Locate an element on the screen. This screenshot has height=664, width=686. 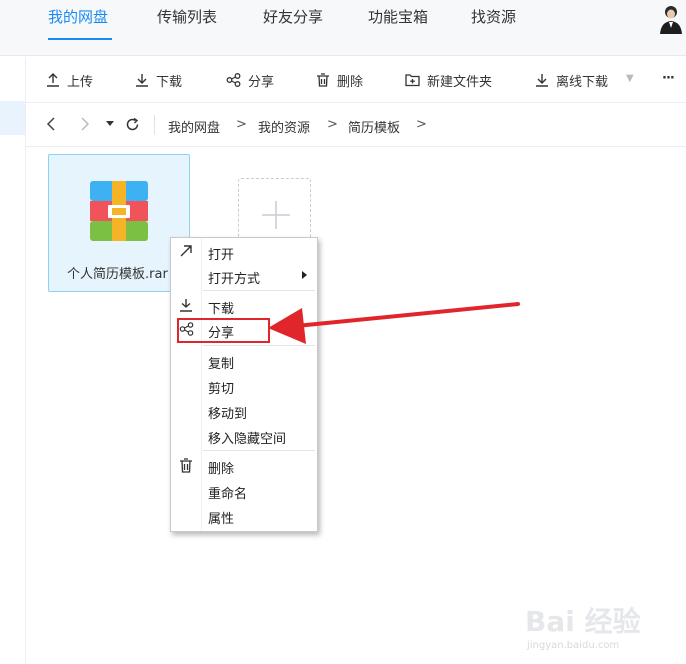
upload-button: 上传 is located at coordinates (69, 80).